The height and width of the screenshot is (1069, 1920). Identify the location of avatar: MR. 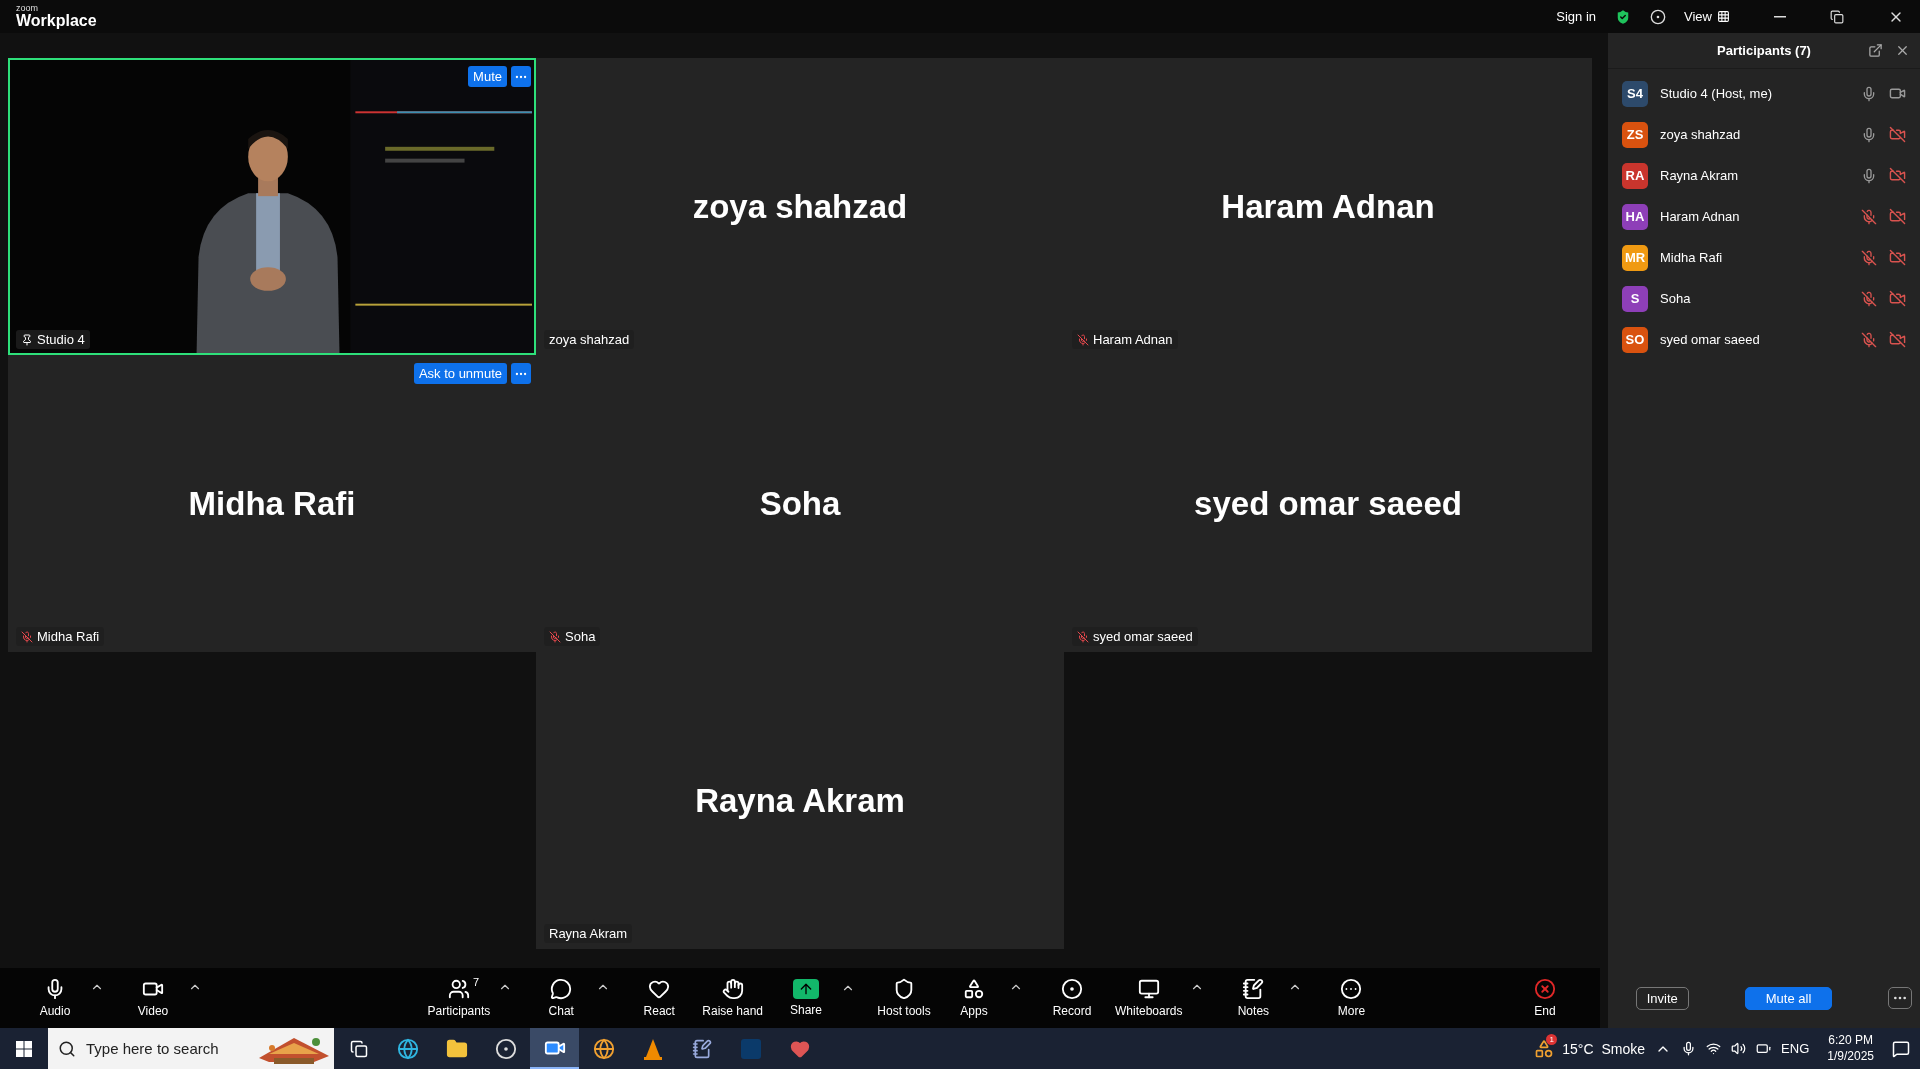
(1635, 257).